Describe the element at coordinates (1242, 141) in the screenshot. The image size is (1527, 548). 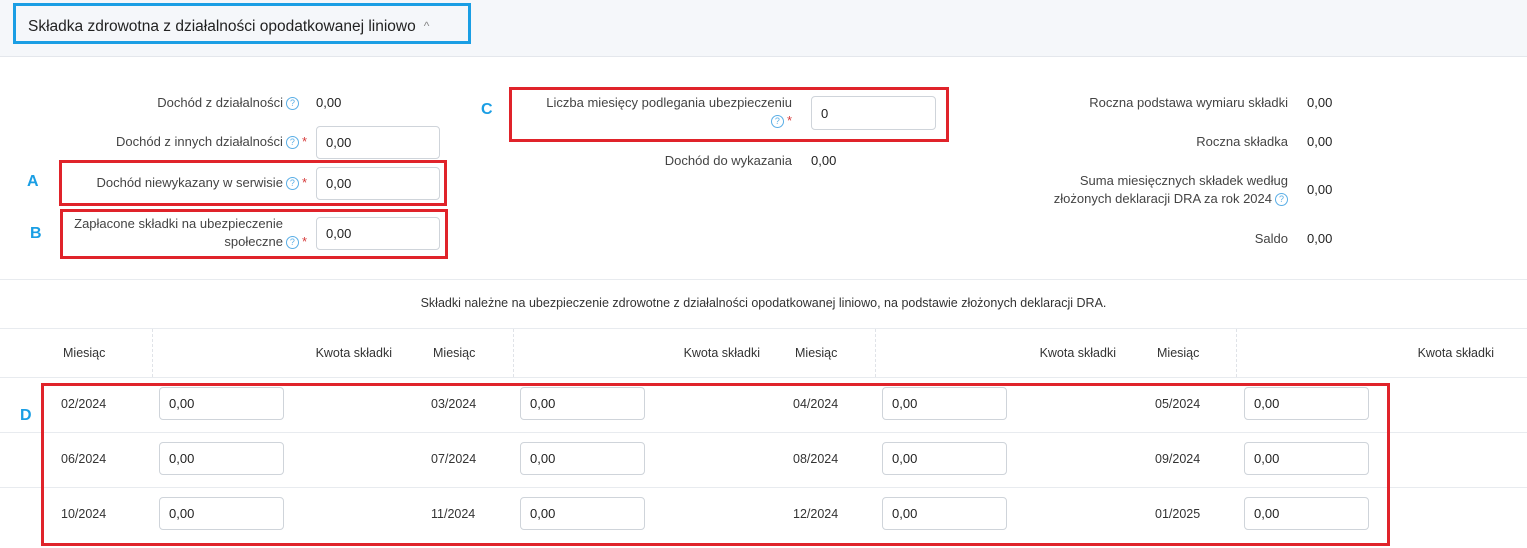
I see `roczna-skladka-label: Roczna składka` at that location.